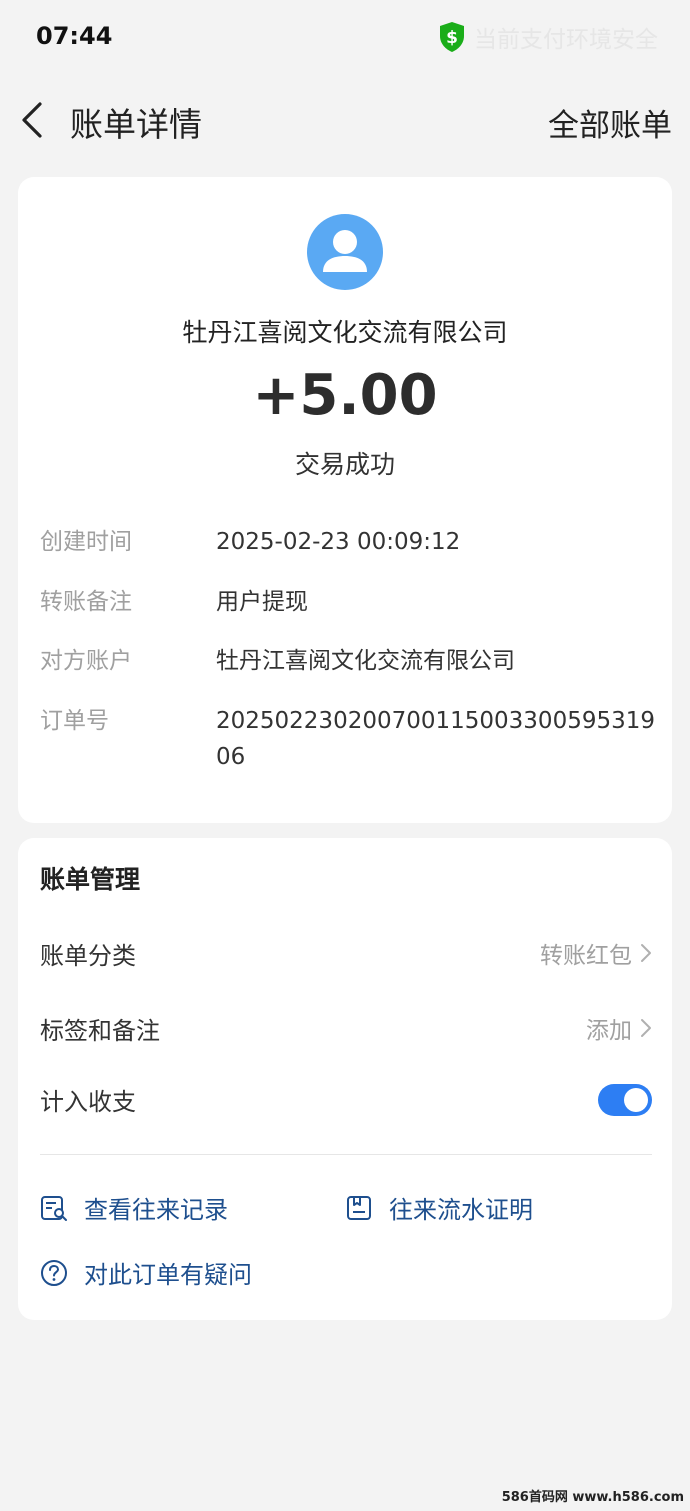  Describe the element at coordinates (345, 332) in the screenshot. I see `counterparty-name: 牡丹江喜阅文化交流有限公司` at that location.